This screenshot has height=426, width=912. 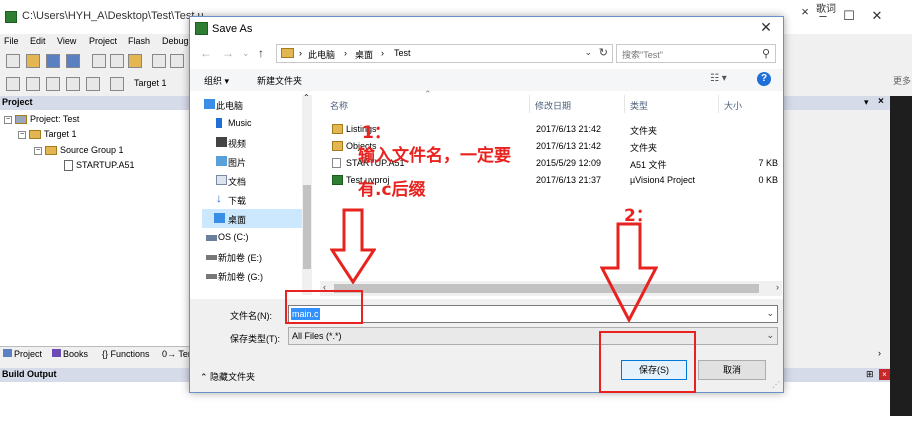 I want to click on hide-folders-toggle: ⌃ 隐藏文件夹, so click(x=227, y=376).